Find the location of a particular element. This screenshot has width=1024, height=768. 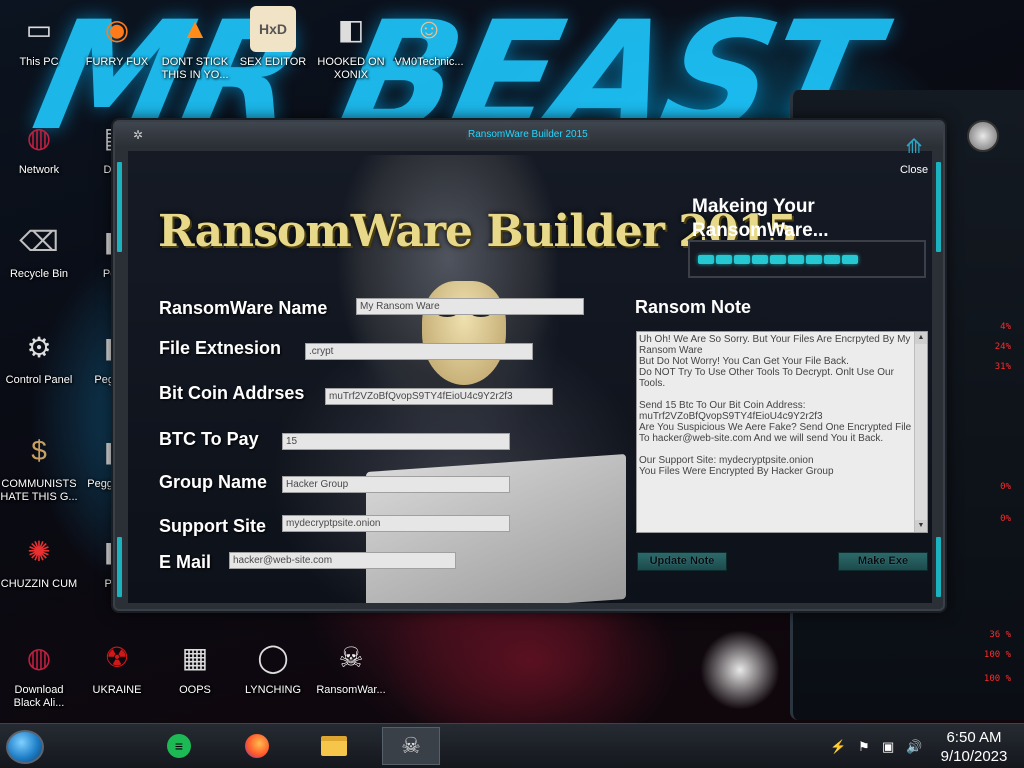

taskbar-ransomware-builder: ☠ is located at coordinates (411, 746).